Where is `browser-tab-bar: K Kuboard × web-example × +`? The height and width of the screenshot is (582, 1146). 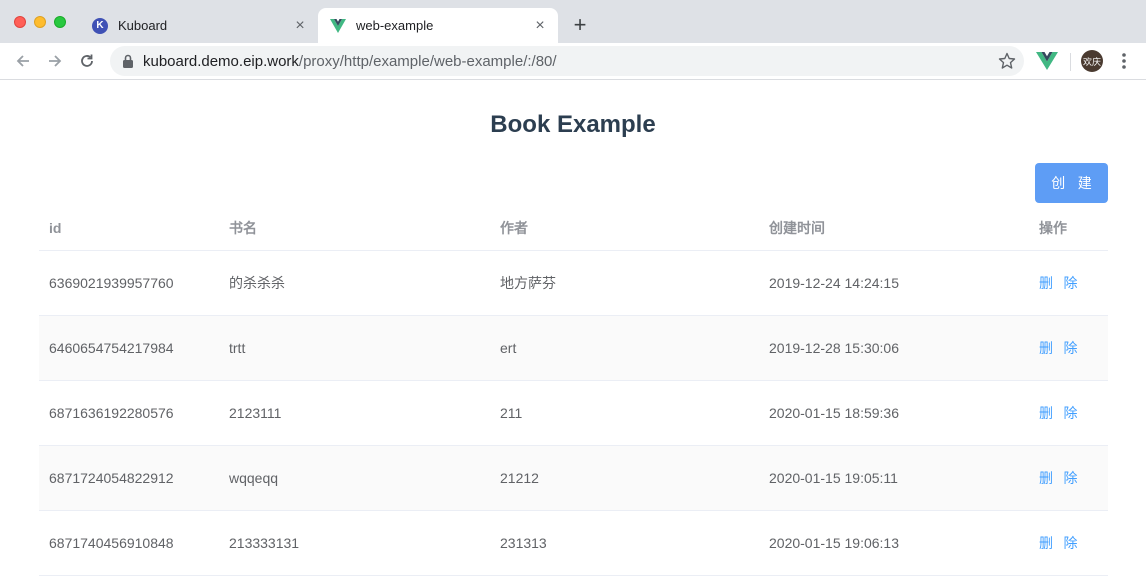
browser-tab-bar: K Kuboard × web-example × + is located at coordinates (573, 21).